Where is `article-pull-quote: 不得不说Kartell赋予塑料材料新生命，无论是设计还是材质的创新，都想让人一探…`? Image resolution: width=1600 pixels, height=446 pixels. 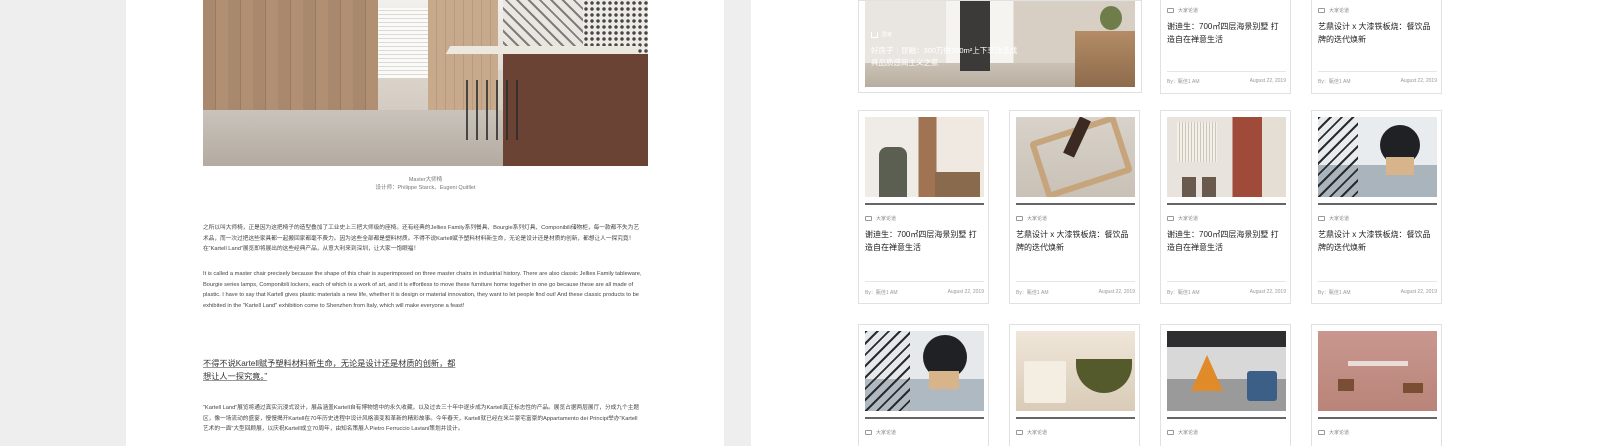 article-pull-quote: 不得不说Kartell赋予塑料材料新生命，无论是设计还是材质的创新，都想让人一探… is located at coordinates (329, 370).